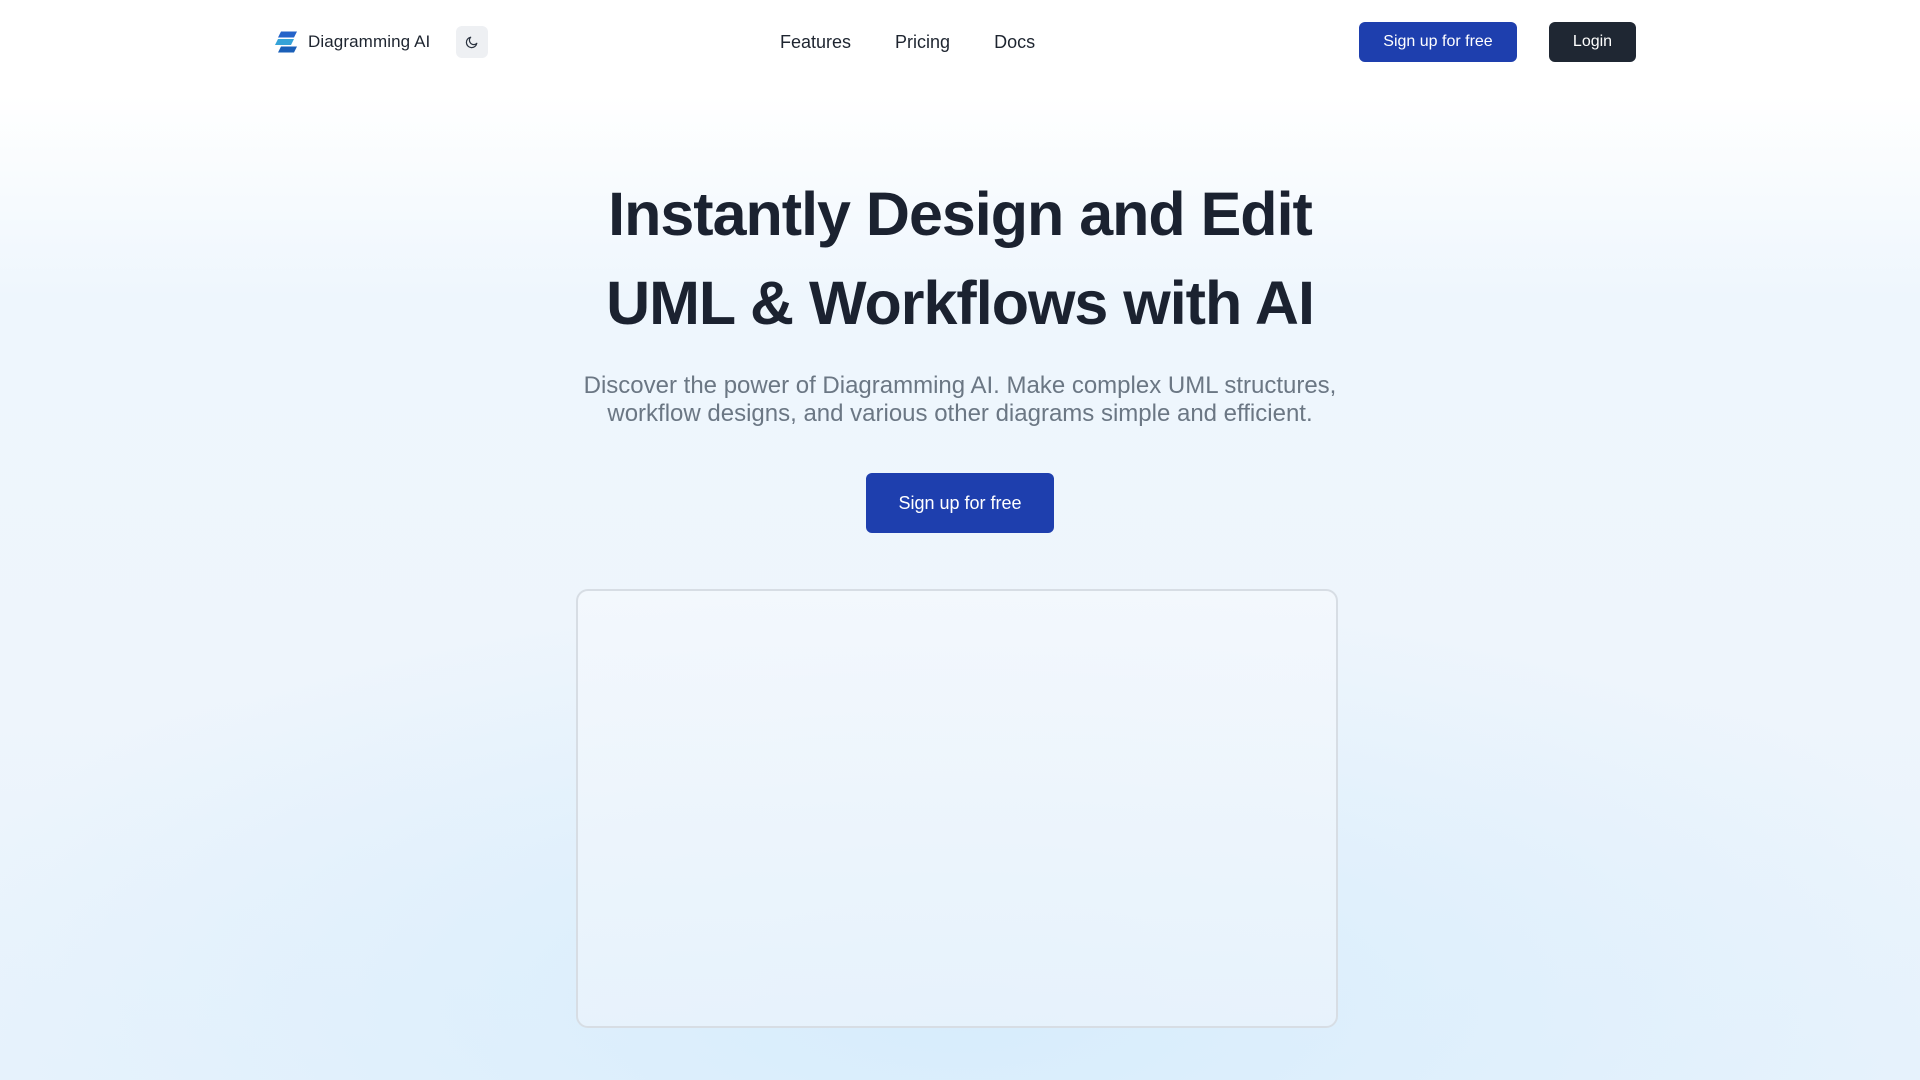  I want to click on hero-title-line: Instantly Design and Edit, so click(960, 214).